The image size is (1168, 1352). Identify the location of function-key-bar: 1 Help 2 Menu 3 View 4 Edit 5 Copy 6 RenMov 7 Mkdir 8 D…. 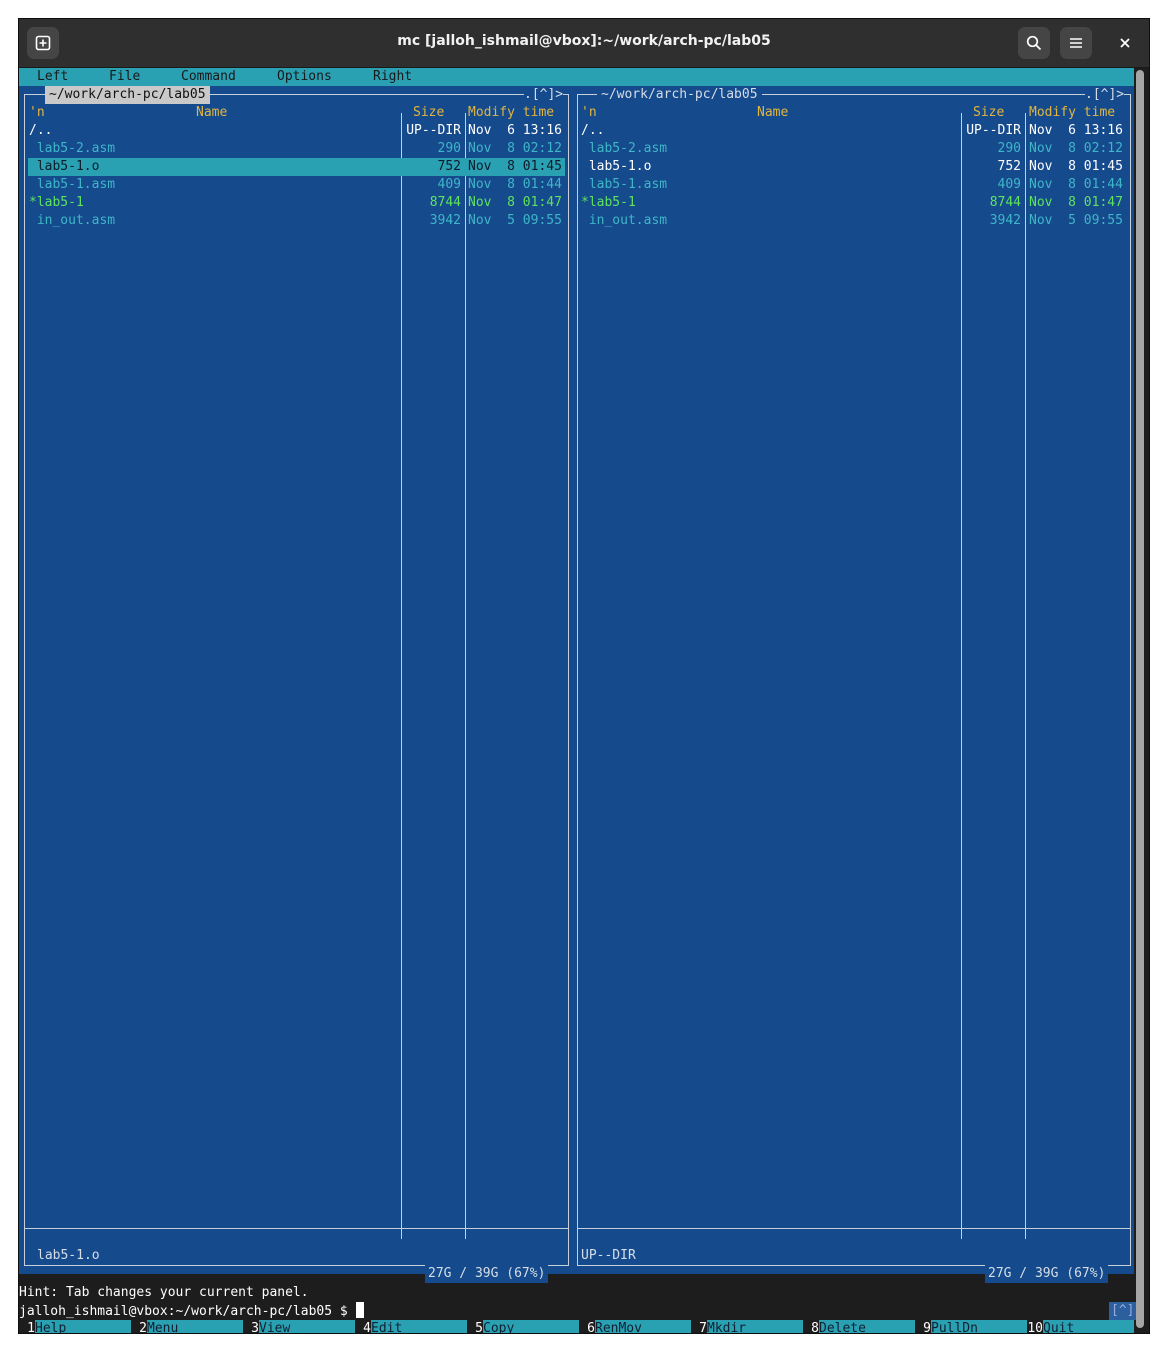
(576, 1326).